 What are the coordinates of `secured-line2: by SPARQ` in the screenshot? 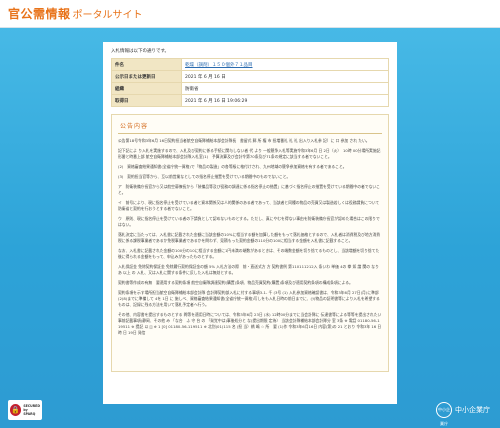 It's located at (29, 412).